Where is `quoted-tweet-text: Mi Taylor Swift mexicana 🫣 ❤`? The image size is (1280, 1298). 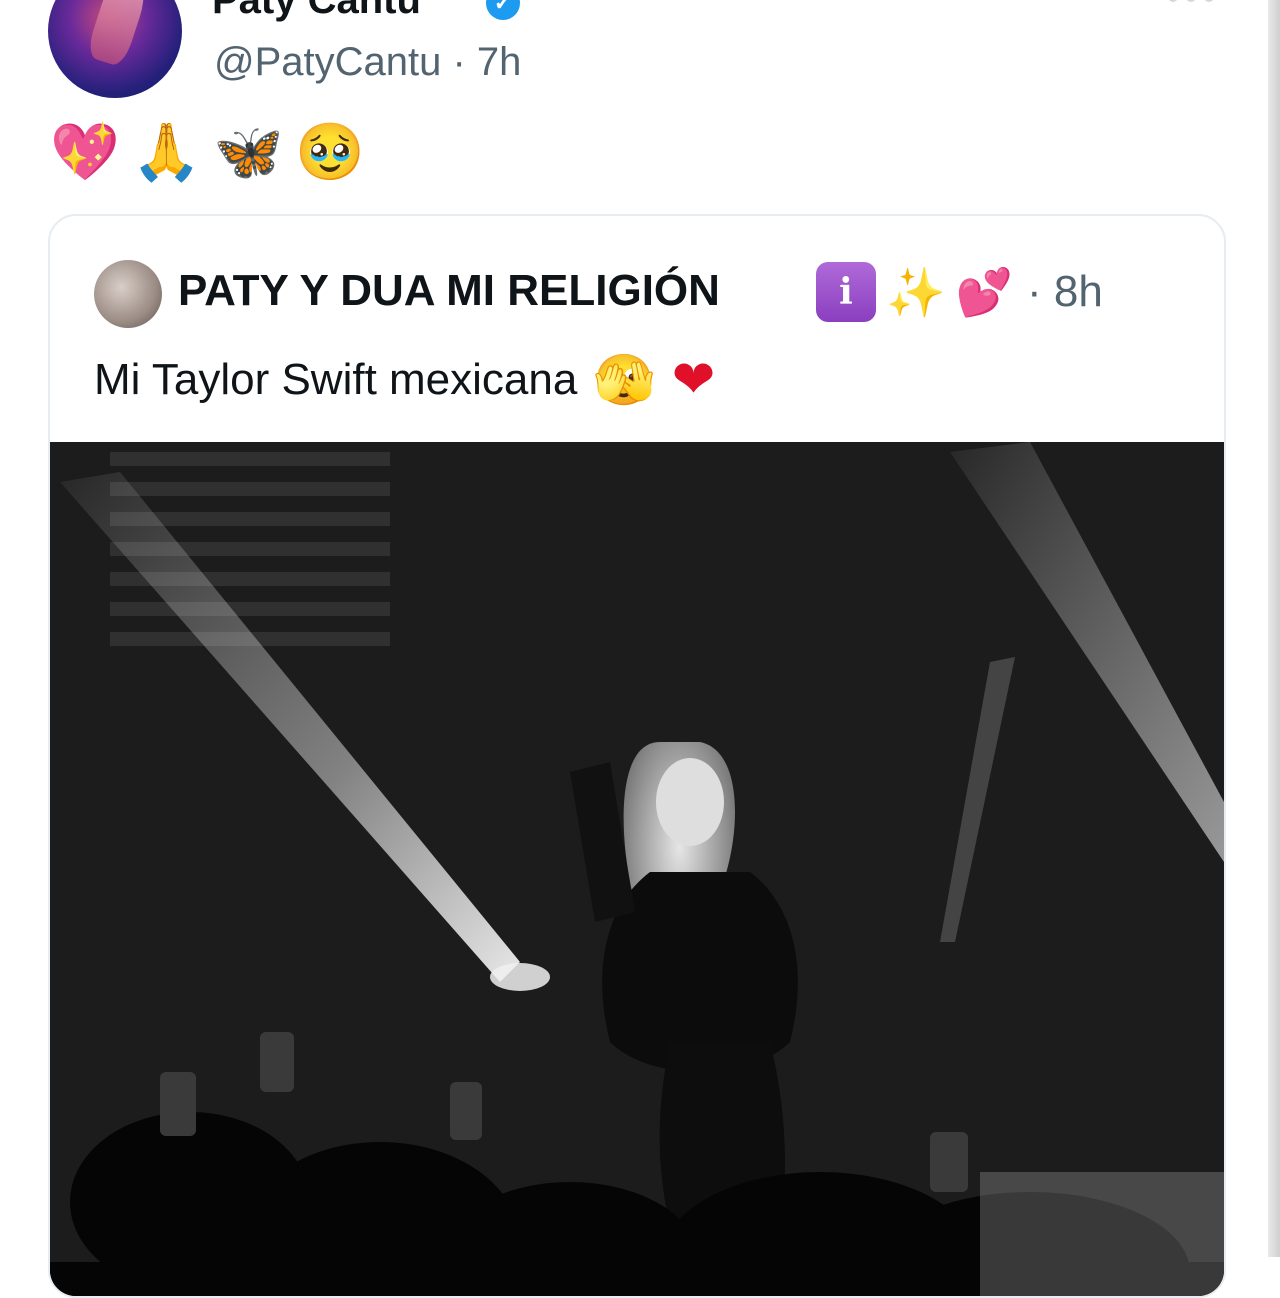 quoted-tweet-text: Mi Taylor Swift mexicana 🫣 ❤ is located at coordinates (404, 380).